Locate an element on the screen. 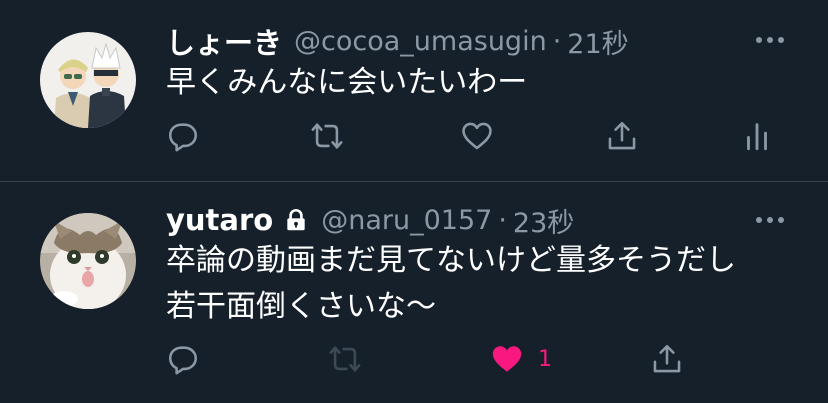  tweet-text-line: 若干面倒くさいな〜 is located at coordinates (301, 306).